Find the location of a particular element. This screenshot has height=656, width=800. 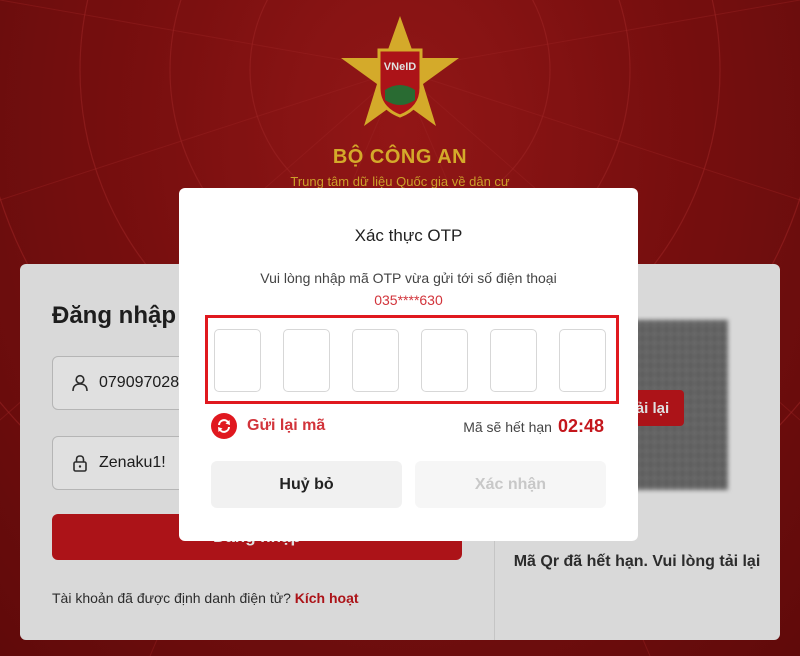

confirm-button: Xác nhận is located at coordinates (510, 484).